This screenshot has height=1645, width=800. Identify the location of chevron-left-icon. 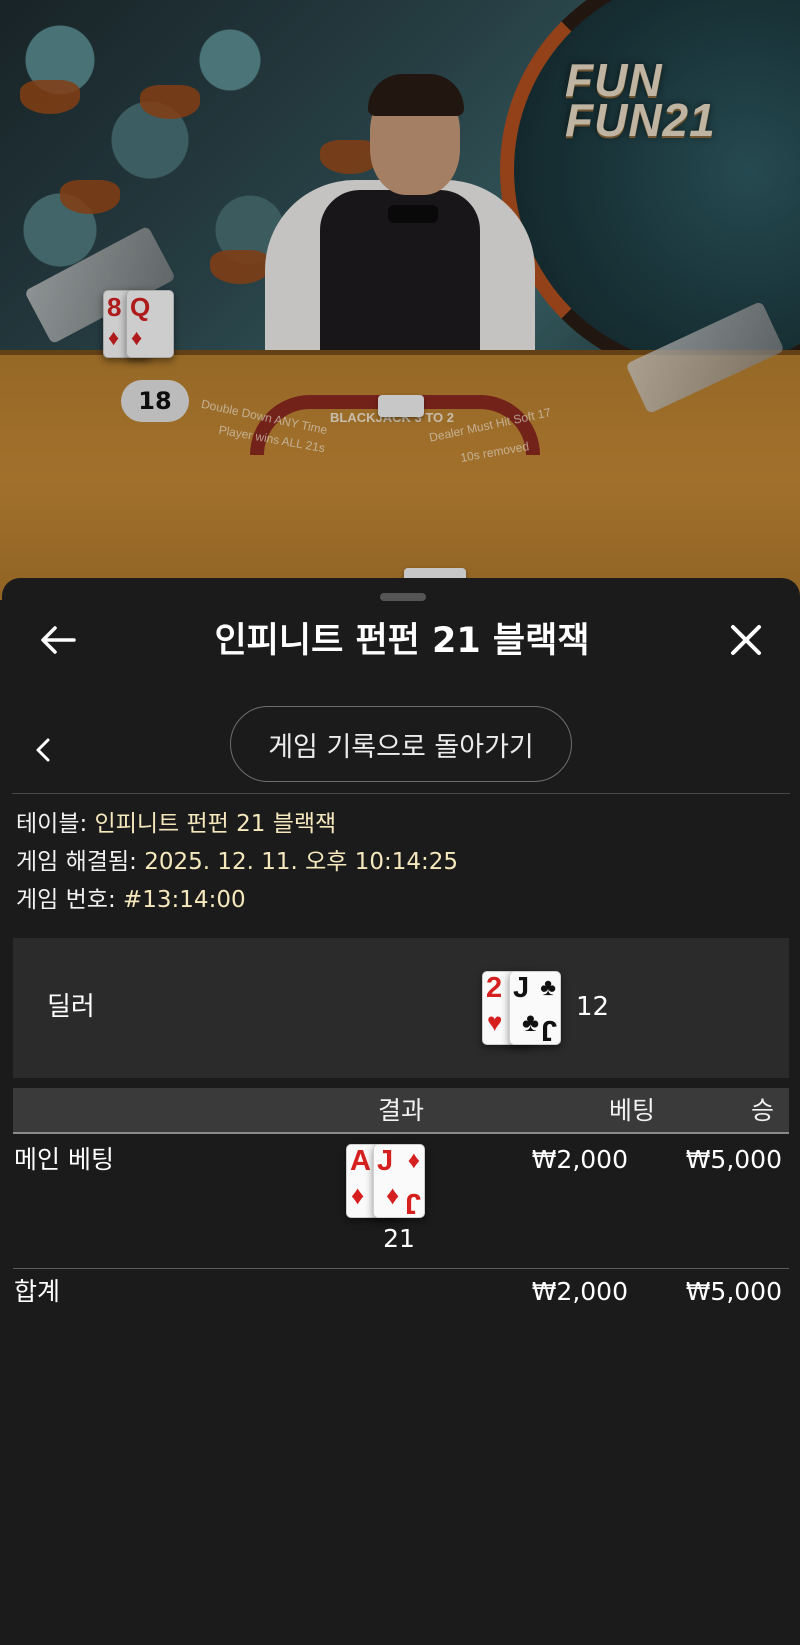
(43, 750).